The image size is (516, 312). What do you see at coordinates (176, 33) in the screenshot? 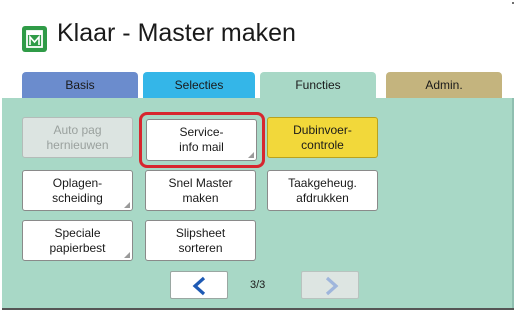
I see `page-title: Klaar - Master maken` at bounding box center [176, 33].